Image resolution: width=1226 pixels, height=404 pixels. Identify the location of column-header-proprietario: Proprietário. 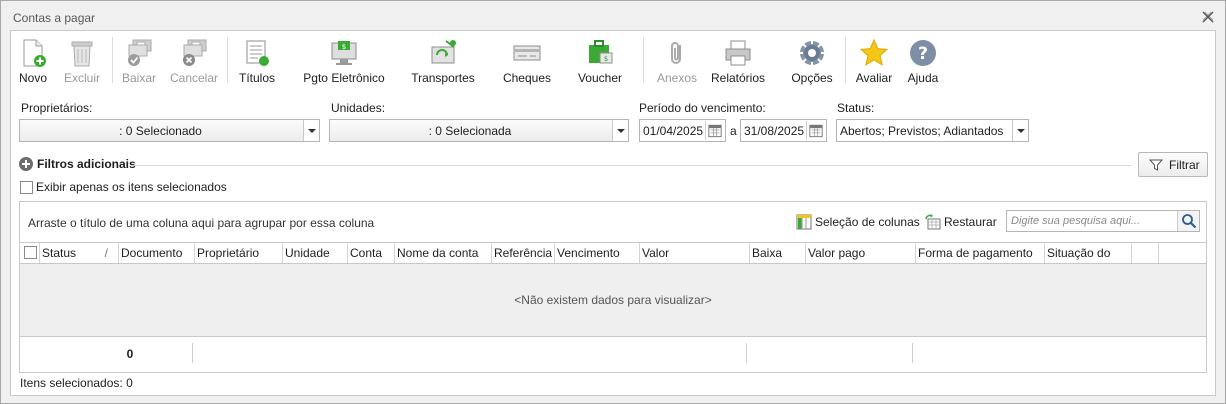
(239, 253).